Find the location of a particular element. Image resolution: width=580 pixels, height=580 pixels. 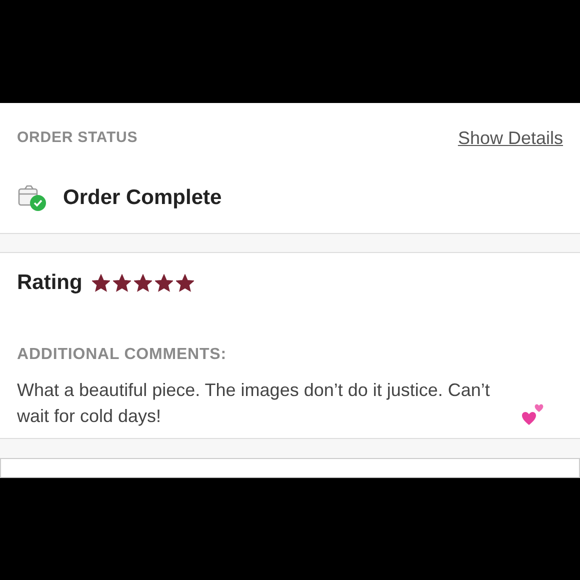

order-status-text: Order Complete is located at coordinates (142, 198).